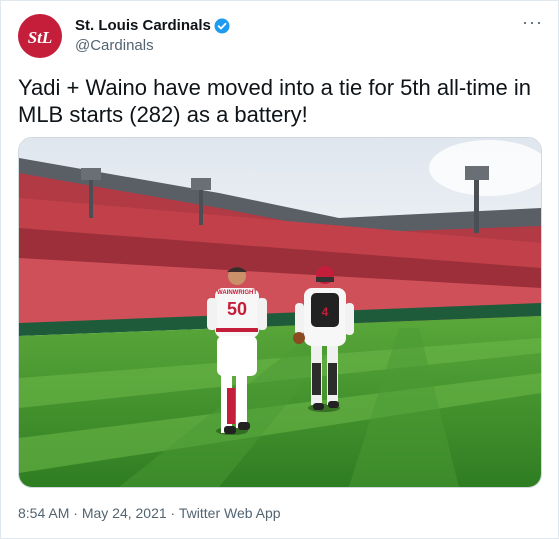 This screenshot has height=539, width=559. What do you see at coordinates (237, 293) in the screenshot?
I see `svg-text: WAINWRIGHT` at bounding box center [237, 293].